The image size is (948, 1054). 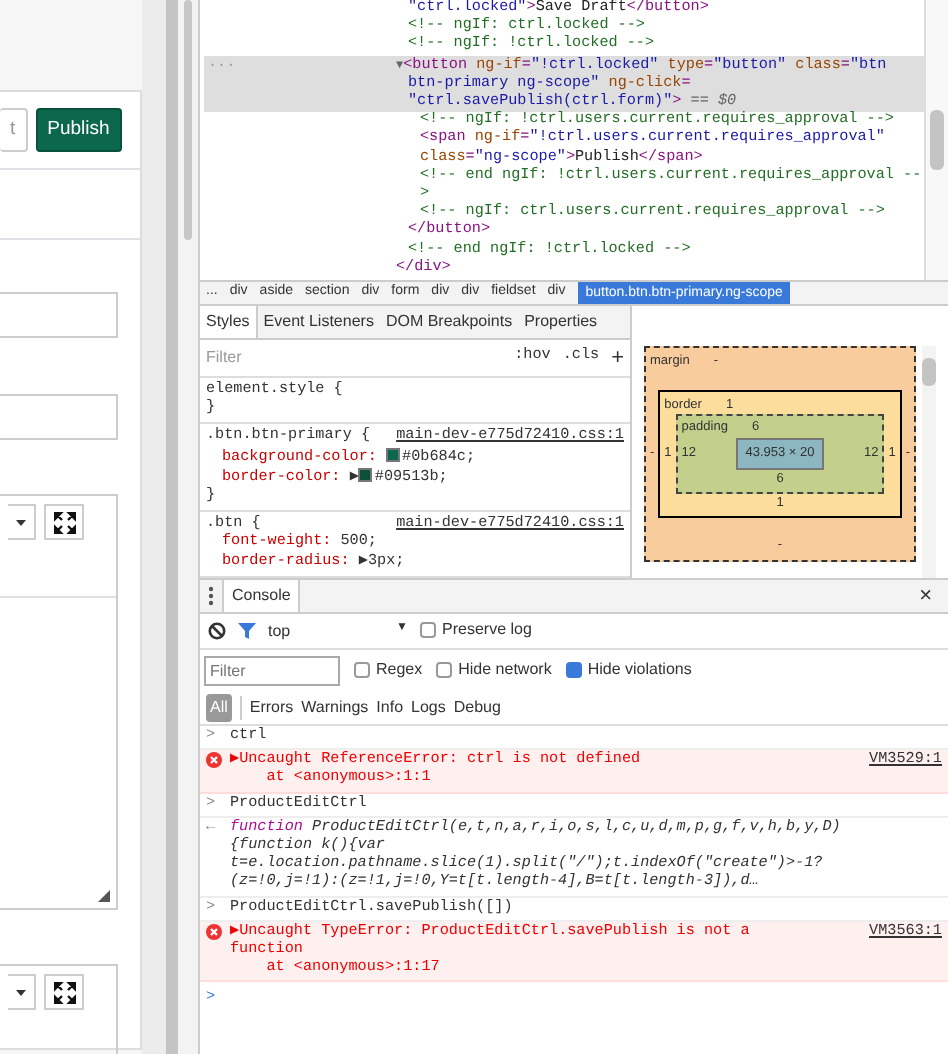 What do you see at coordinates (272, 670) in the screenshot?
I see `filter-field: Filter` at bounding box center [272, 670].